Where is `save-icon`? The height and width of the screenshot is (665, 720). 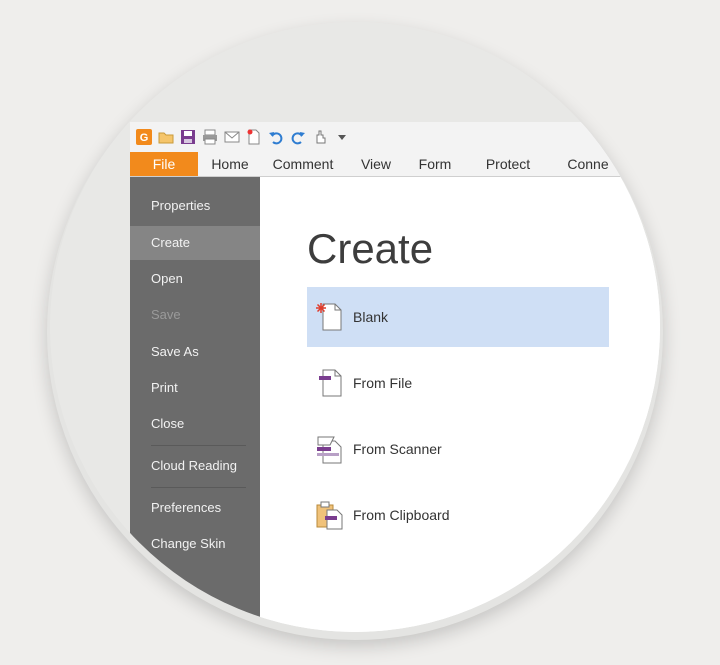
save-icon is located at coordinates (188, 137).